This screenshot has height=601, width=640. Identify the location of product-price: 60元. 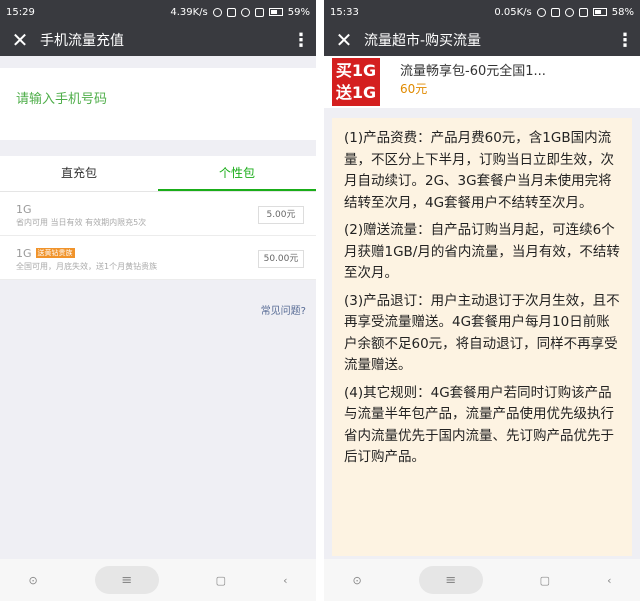
(414, 89).